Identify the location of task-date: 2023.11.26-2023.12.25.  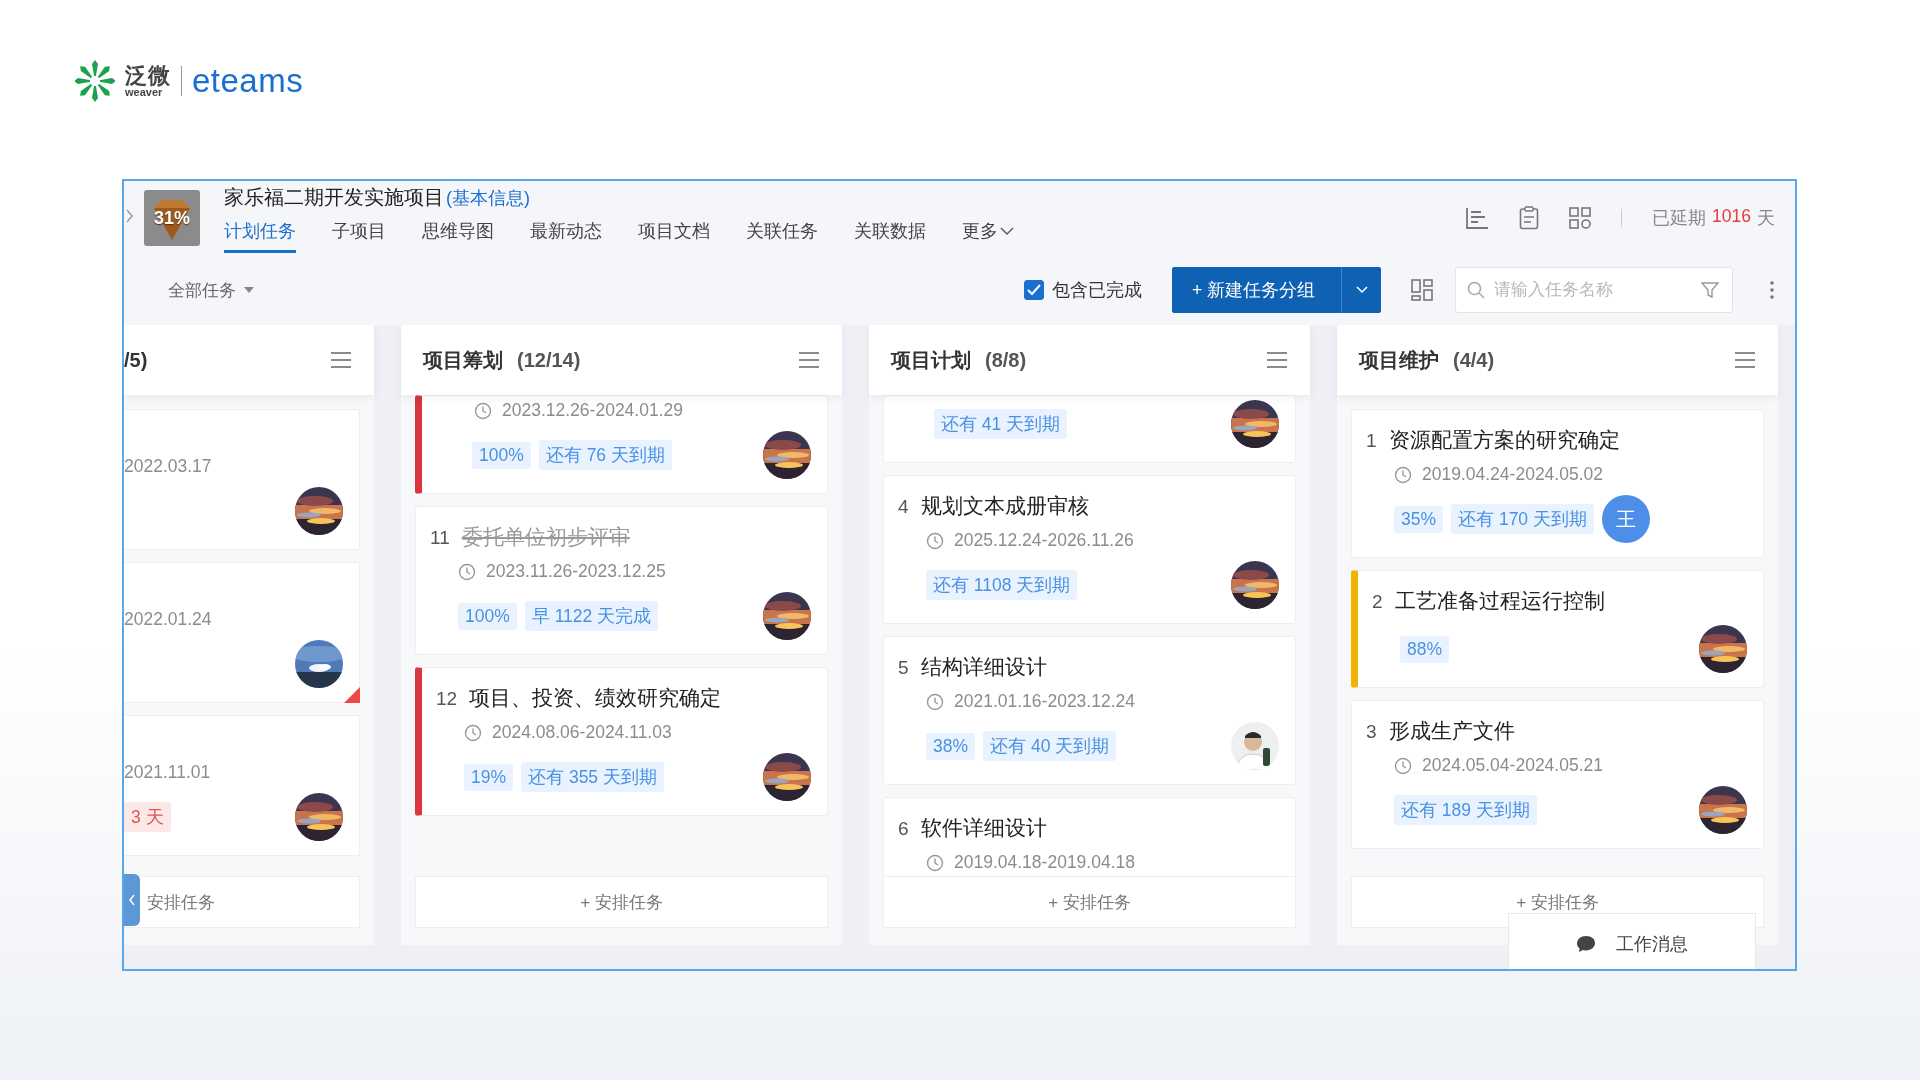
(576, 571).